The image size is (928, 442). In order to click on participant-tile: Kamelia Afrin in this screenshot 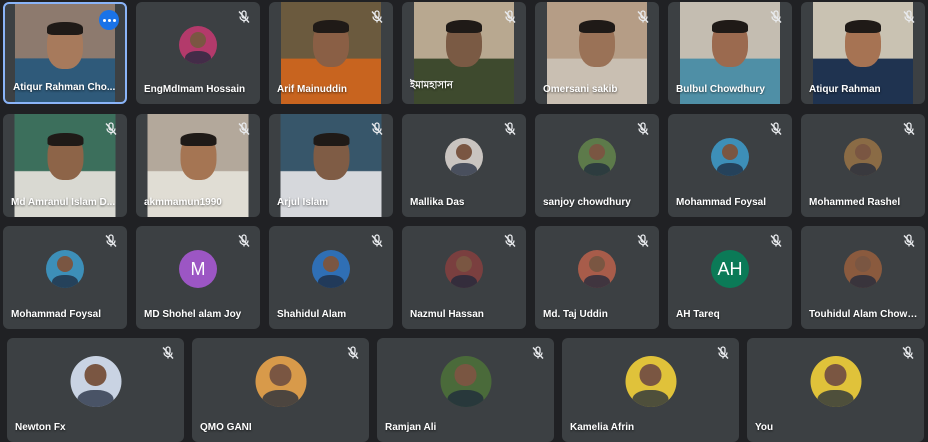, I will do `click(650, 390)`.